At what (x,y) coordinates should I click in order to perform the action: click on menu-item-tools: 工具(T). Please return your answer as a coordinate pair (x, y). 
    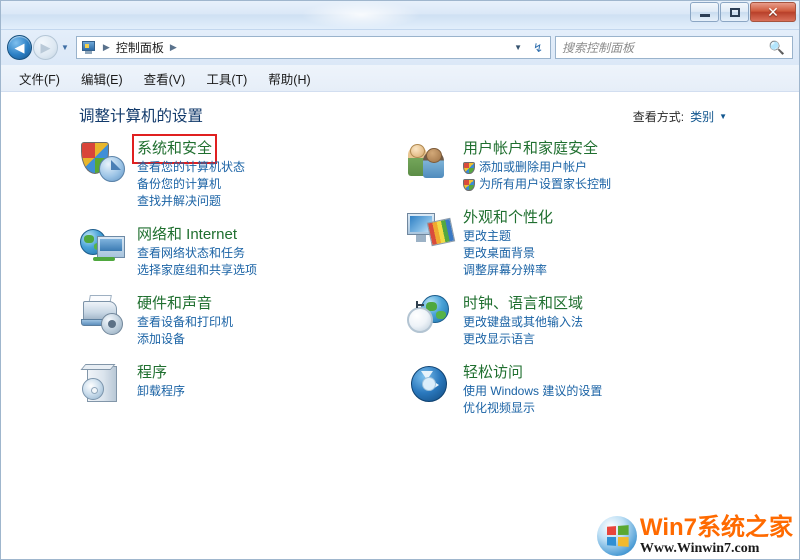
    Looking at the image, I should click on (226, 78).